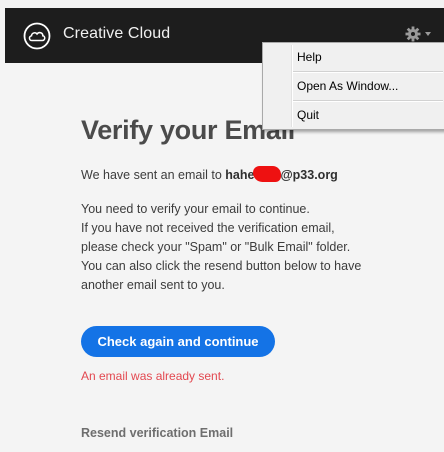  What do you see at coordinates (222, 4) in the screenshot?
I see `window-top-edge` at bounding box center [222, 4].